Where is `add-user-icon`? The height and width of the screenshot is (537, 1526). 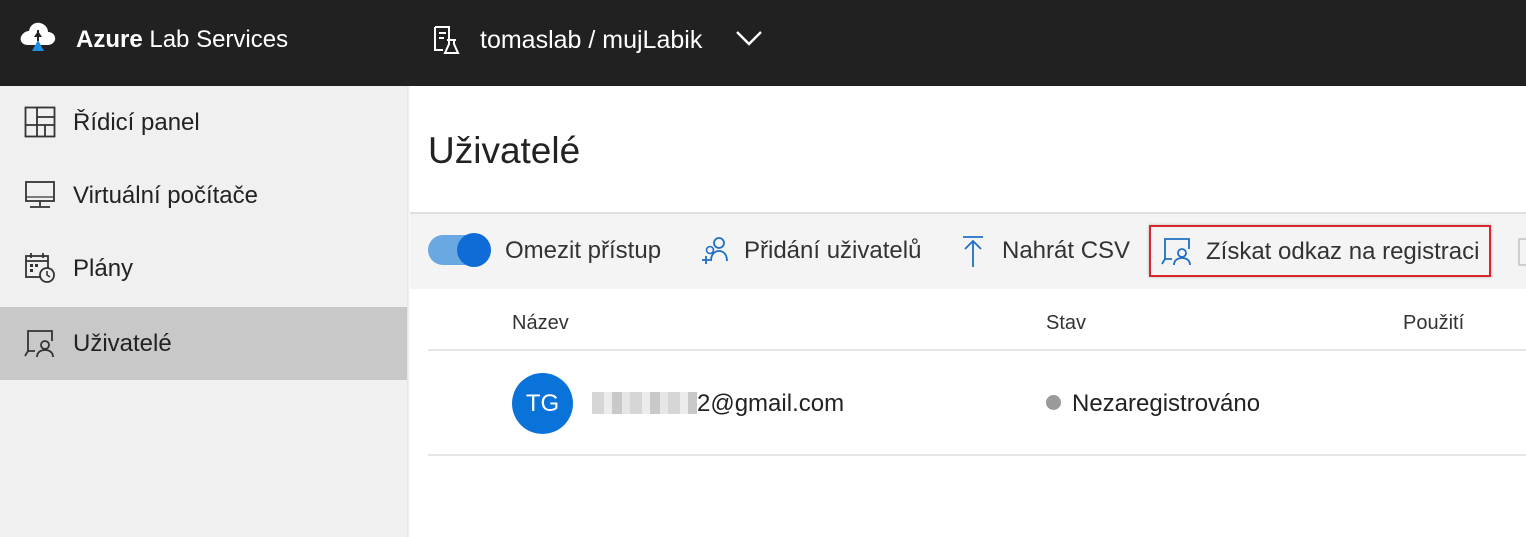 add-user-icon is located at coordinates (715, 250).